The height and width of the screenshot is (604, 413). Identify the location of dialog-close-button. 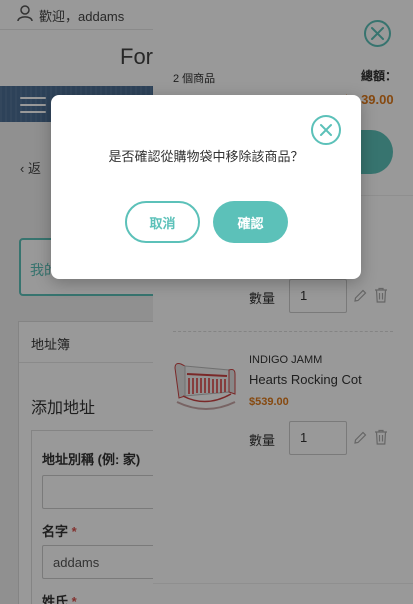
(326, 130).